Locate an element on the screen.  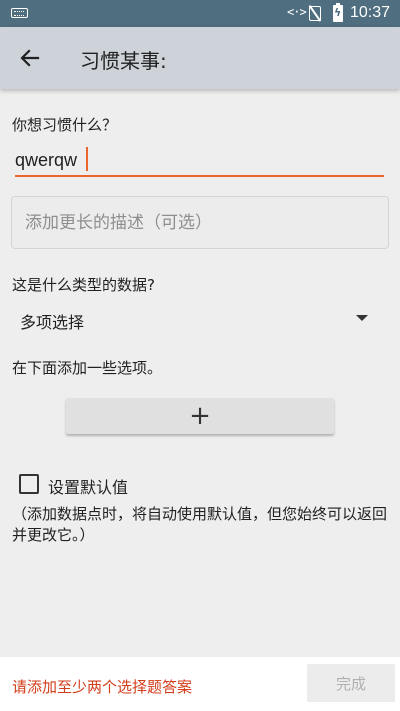
data-transfer-icon: <·> is located at coordinates (297, 12).